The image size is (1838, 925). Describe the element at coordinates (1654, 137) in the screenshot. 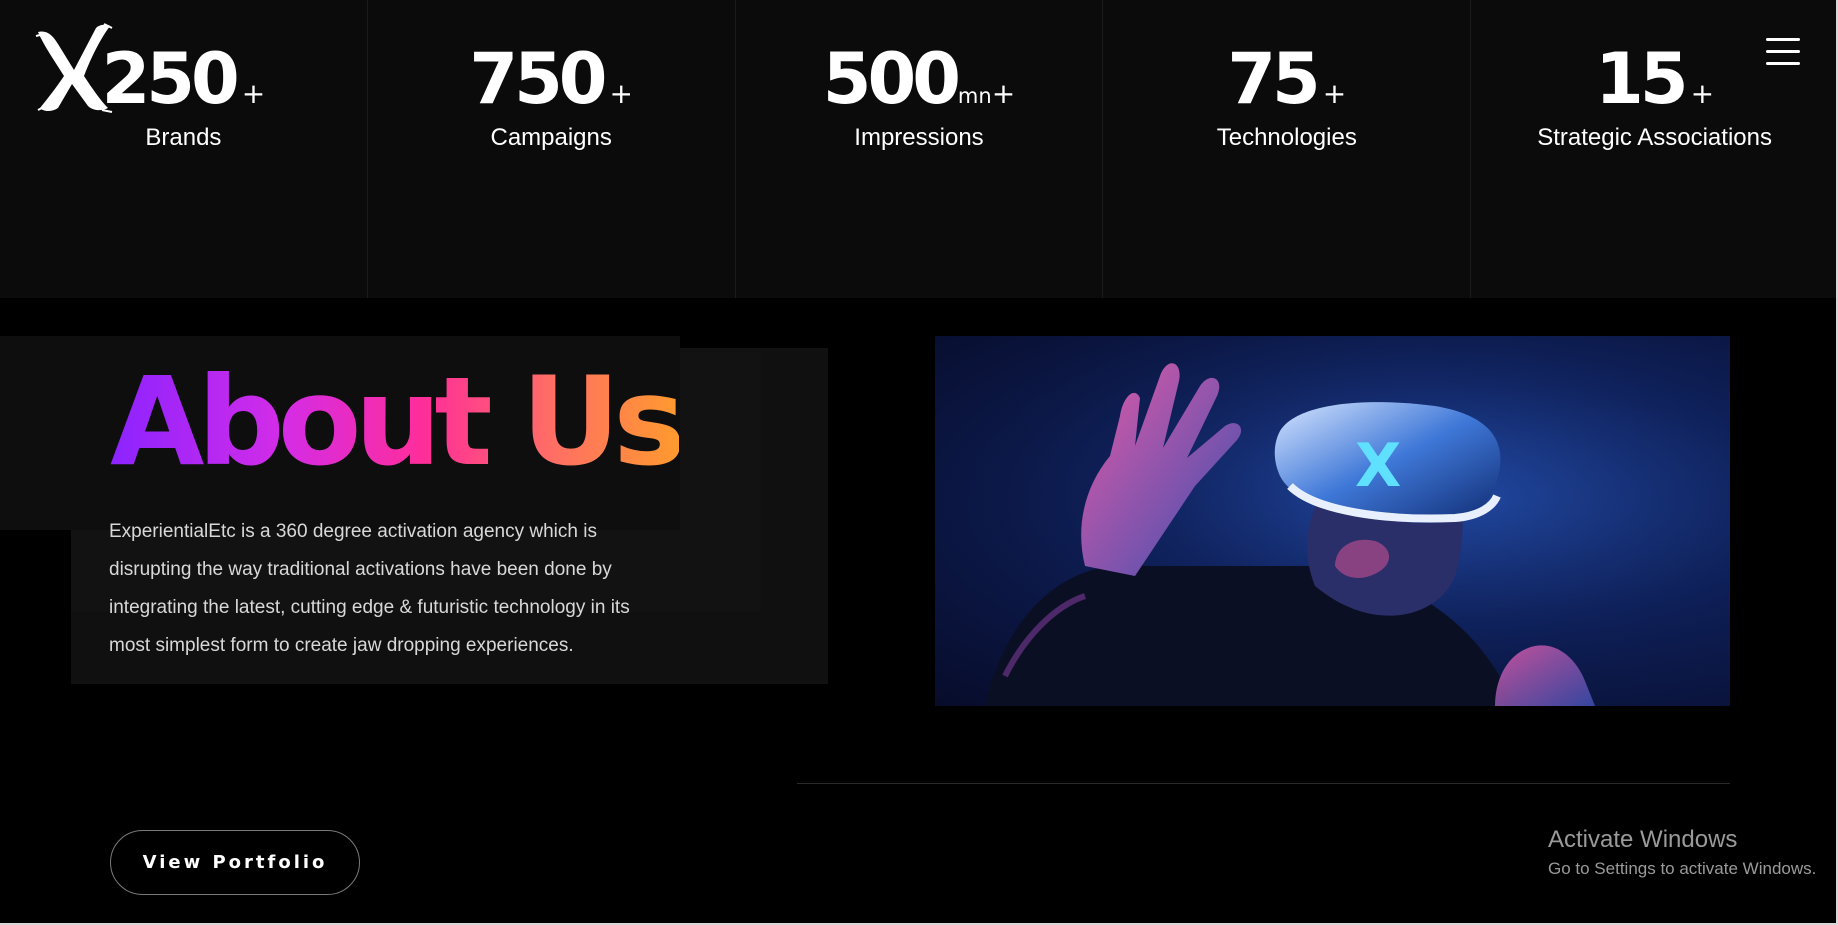

I see `stat-label: Strategic Associations` at that location.